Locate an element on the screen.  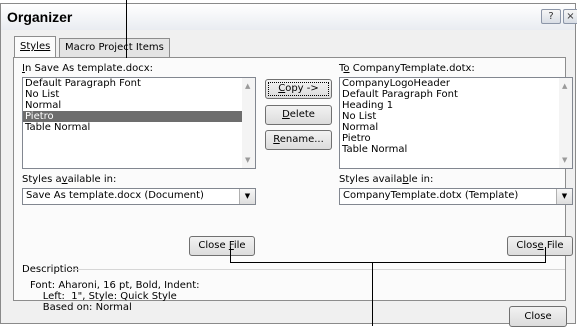
left-list-label: In Save As template.docx: is located at coordinates (87, 68).